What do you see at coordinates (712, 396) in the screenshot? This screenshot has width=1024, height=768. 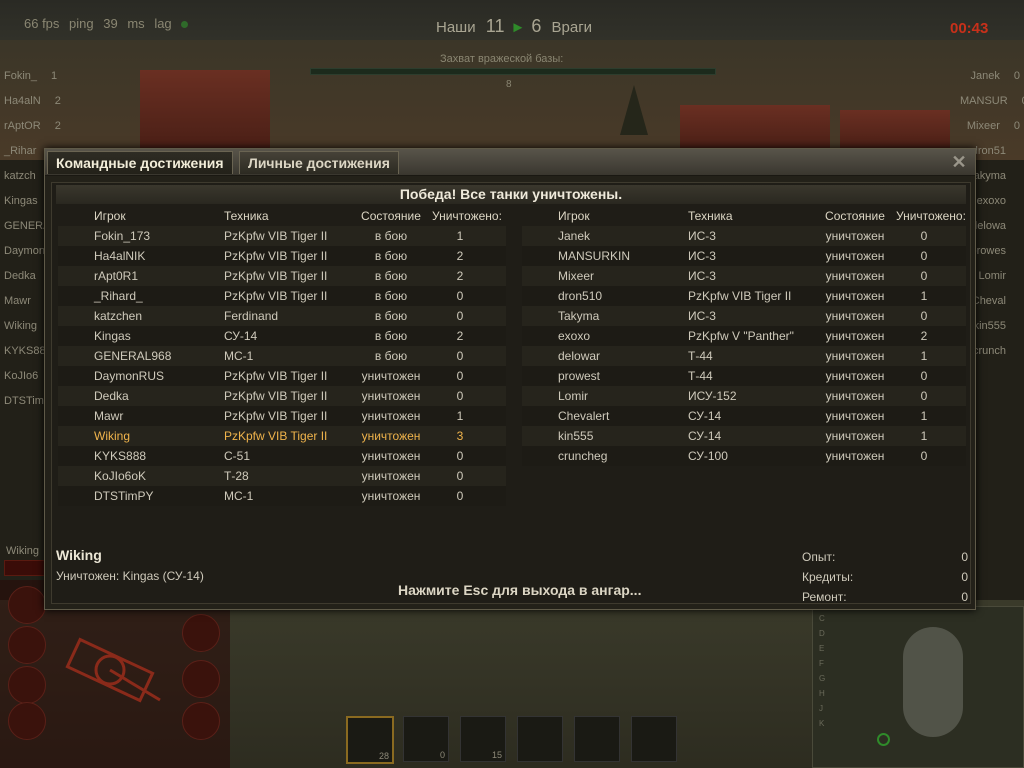 I see `tank-name: ИСУ-152` at bounding box center [712, 396].